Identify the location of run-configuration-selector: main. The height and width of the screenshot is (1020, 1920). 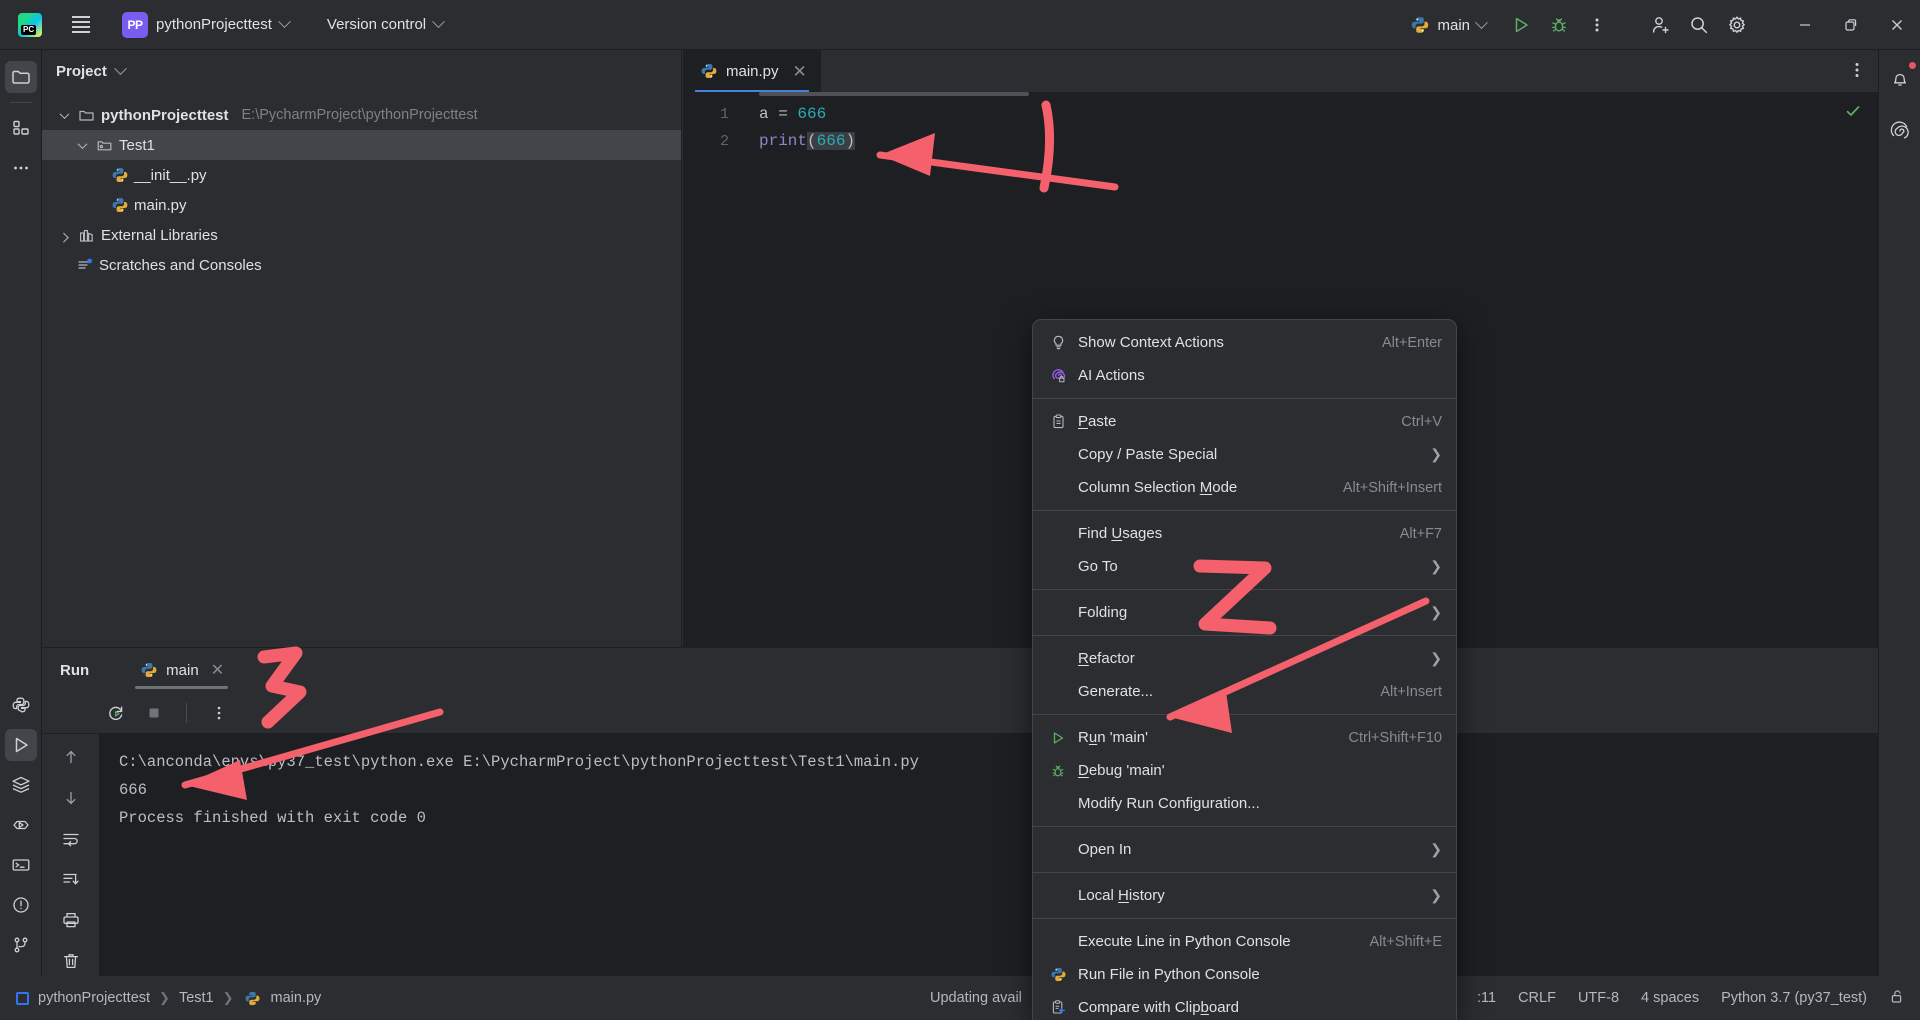
(1448, 25).